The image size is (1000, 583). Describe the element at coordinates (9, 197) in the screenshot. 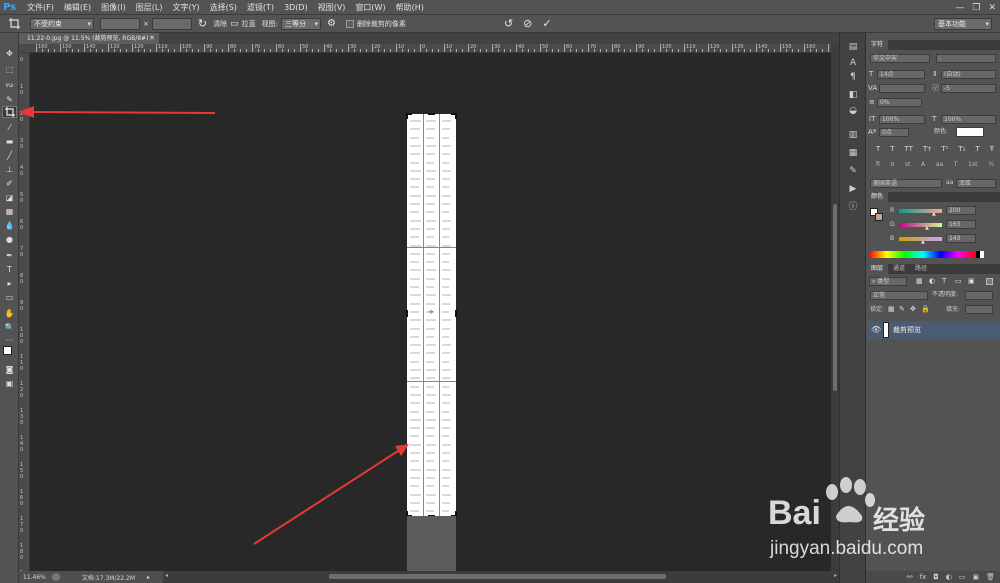

I see `eraser-tool-icon: ◪` at that location.